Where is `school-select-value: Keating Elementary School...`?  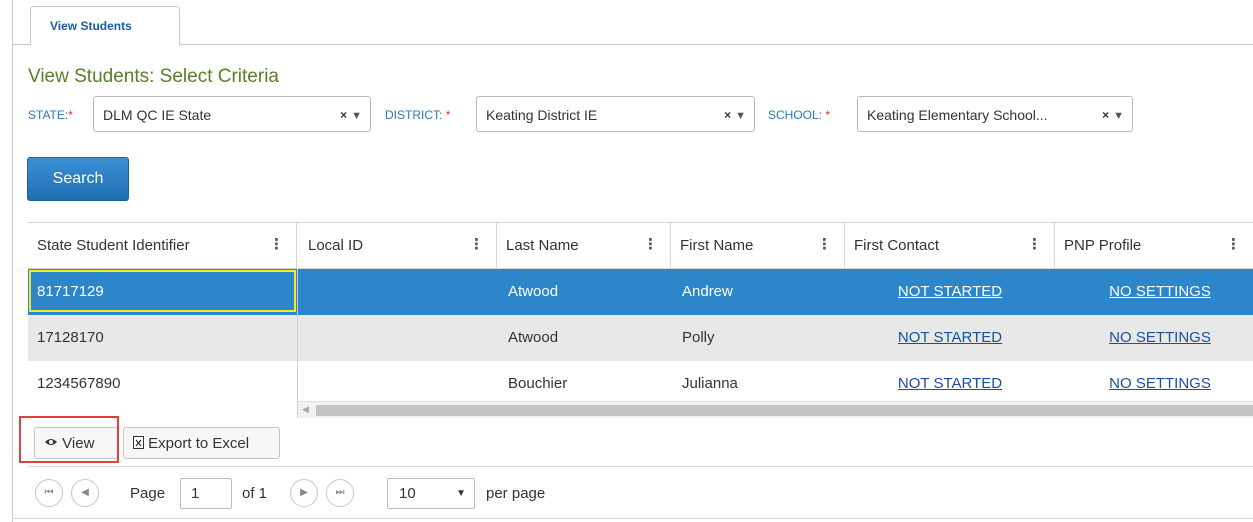 school-select-value: Keating Elementary School... is located at coordinates (957, 115).